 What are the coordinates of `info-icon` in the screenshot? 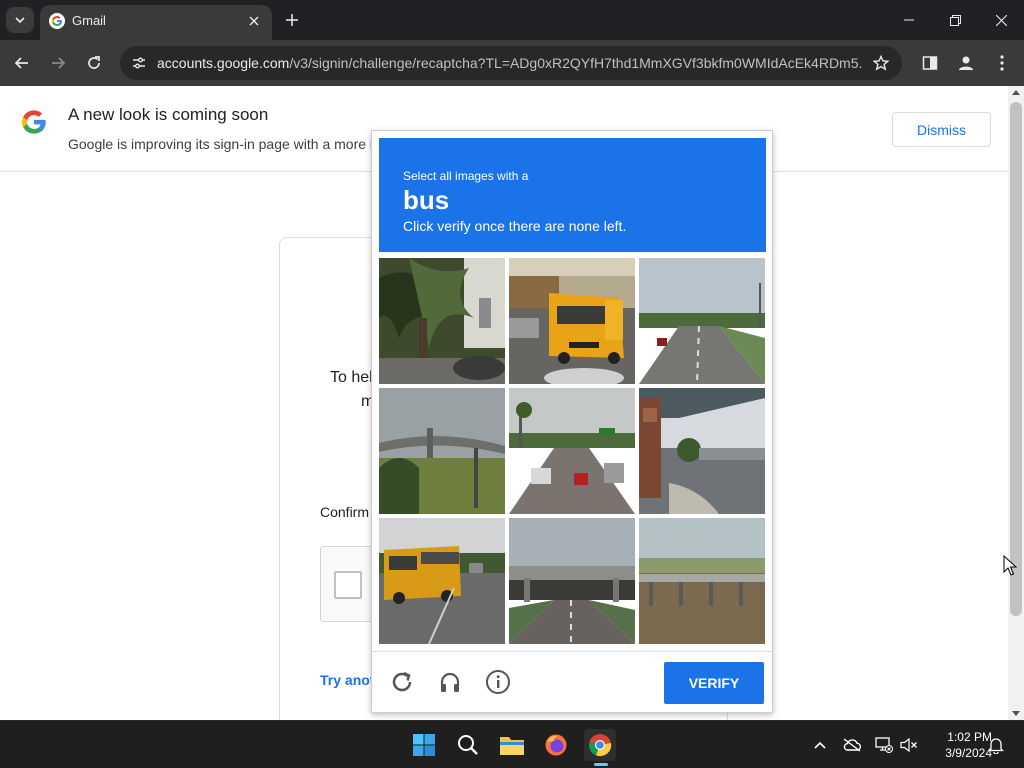 It's located at (498, 682).